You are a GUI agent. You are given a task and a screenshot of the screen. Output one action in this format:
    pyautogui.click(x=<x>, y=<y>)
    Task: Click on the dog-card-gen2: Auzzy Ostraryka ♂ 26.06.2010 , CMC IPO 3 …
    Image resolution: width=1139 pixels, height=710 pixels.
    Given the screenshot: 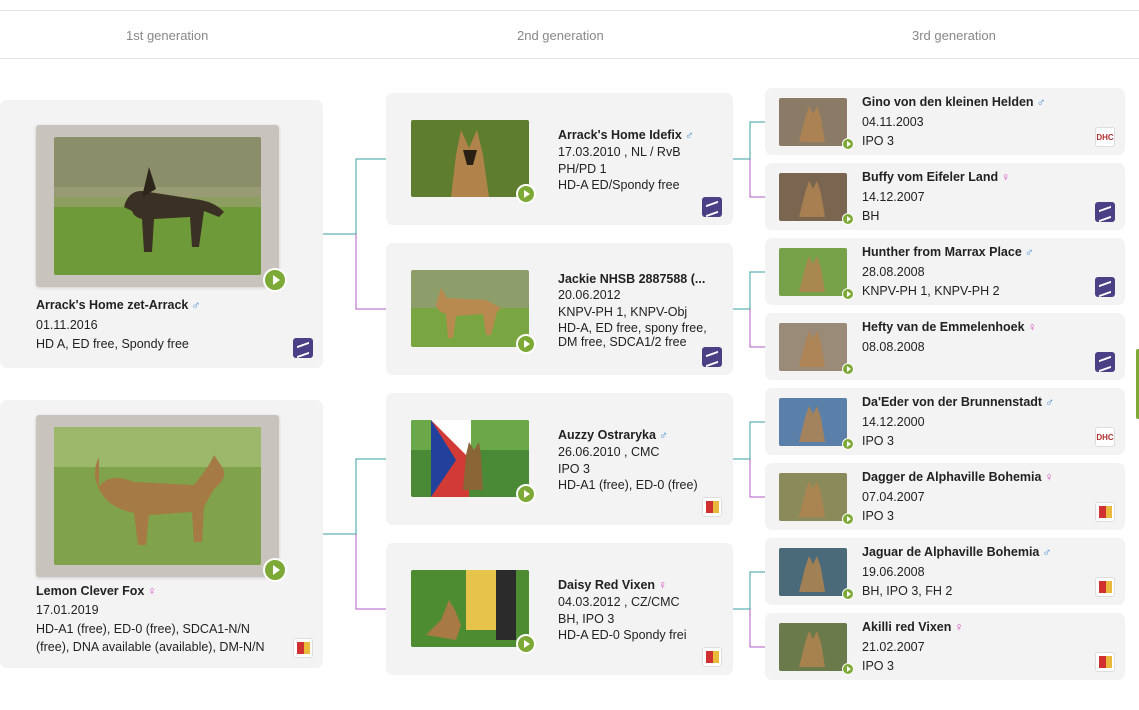 What is the action you would take?
    pyautogui.click(x=559, y=459)
    